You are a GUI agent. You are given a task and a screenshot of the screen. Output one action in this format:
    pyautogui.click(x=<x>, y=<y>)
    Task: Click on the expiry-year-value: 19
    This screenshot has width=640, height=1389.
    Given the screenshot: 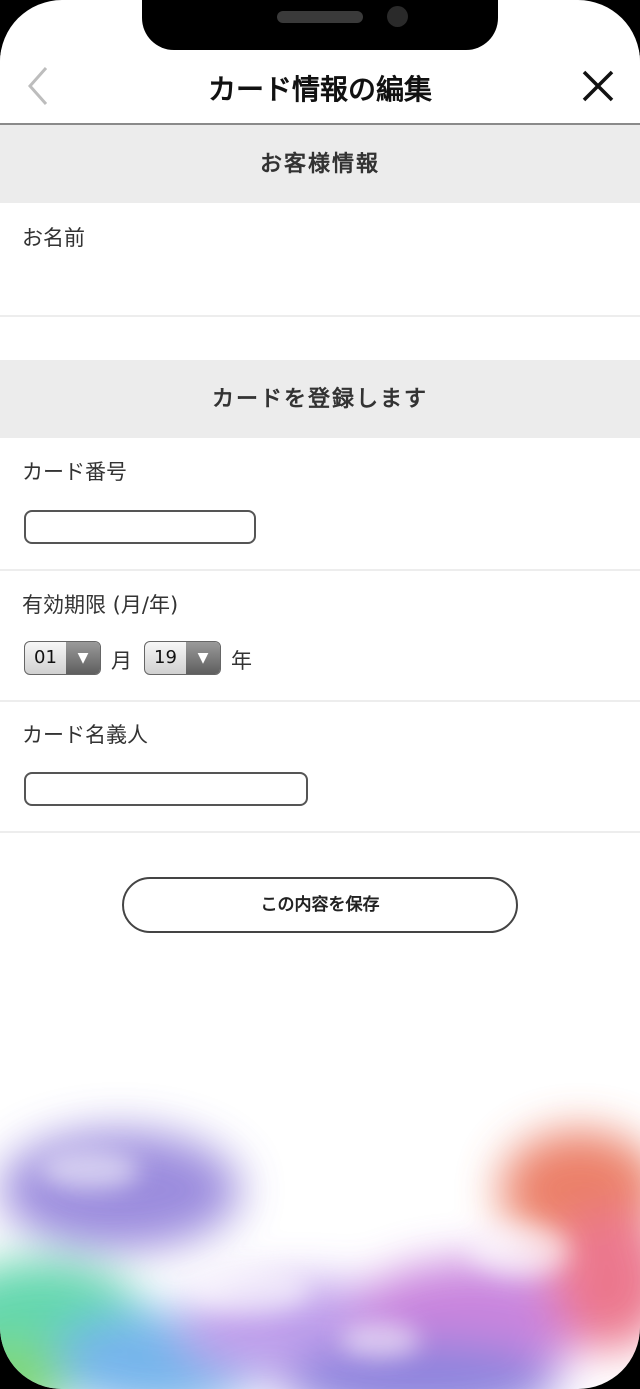 What is the action you would take?
    pyautogui.click(x=165, y=657)
    